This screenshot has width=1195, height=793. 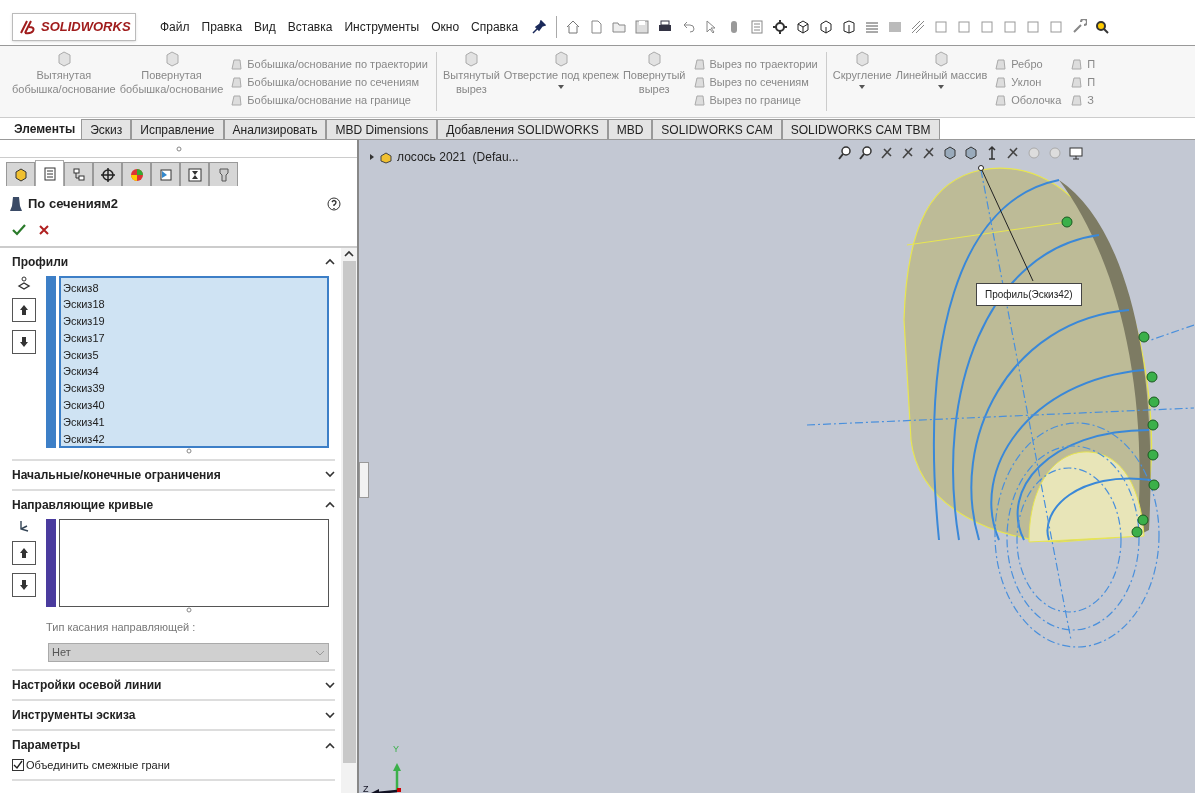 I want to click on section-header: Параметры, so click(x=46, y=745).